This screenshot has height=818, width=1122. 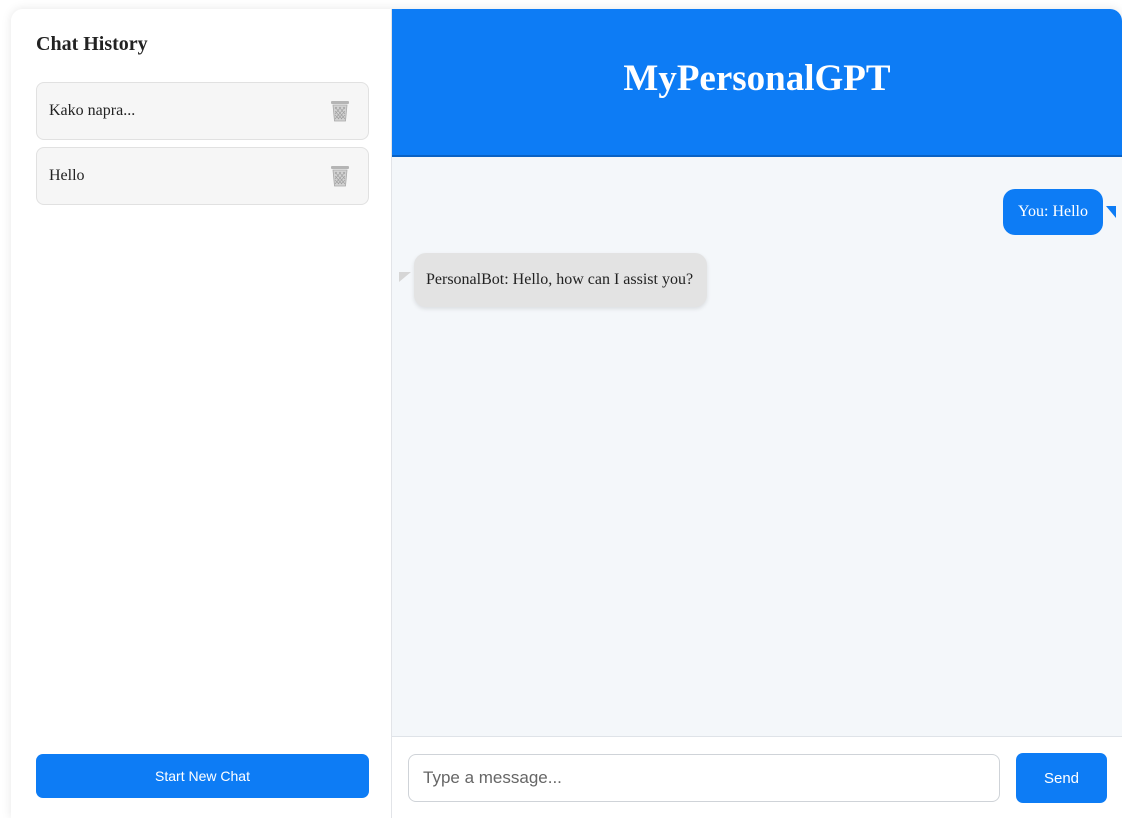 I want to click on user-message: You: Hello, so click(x=1053, y=212).